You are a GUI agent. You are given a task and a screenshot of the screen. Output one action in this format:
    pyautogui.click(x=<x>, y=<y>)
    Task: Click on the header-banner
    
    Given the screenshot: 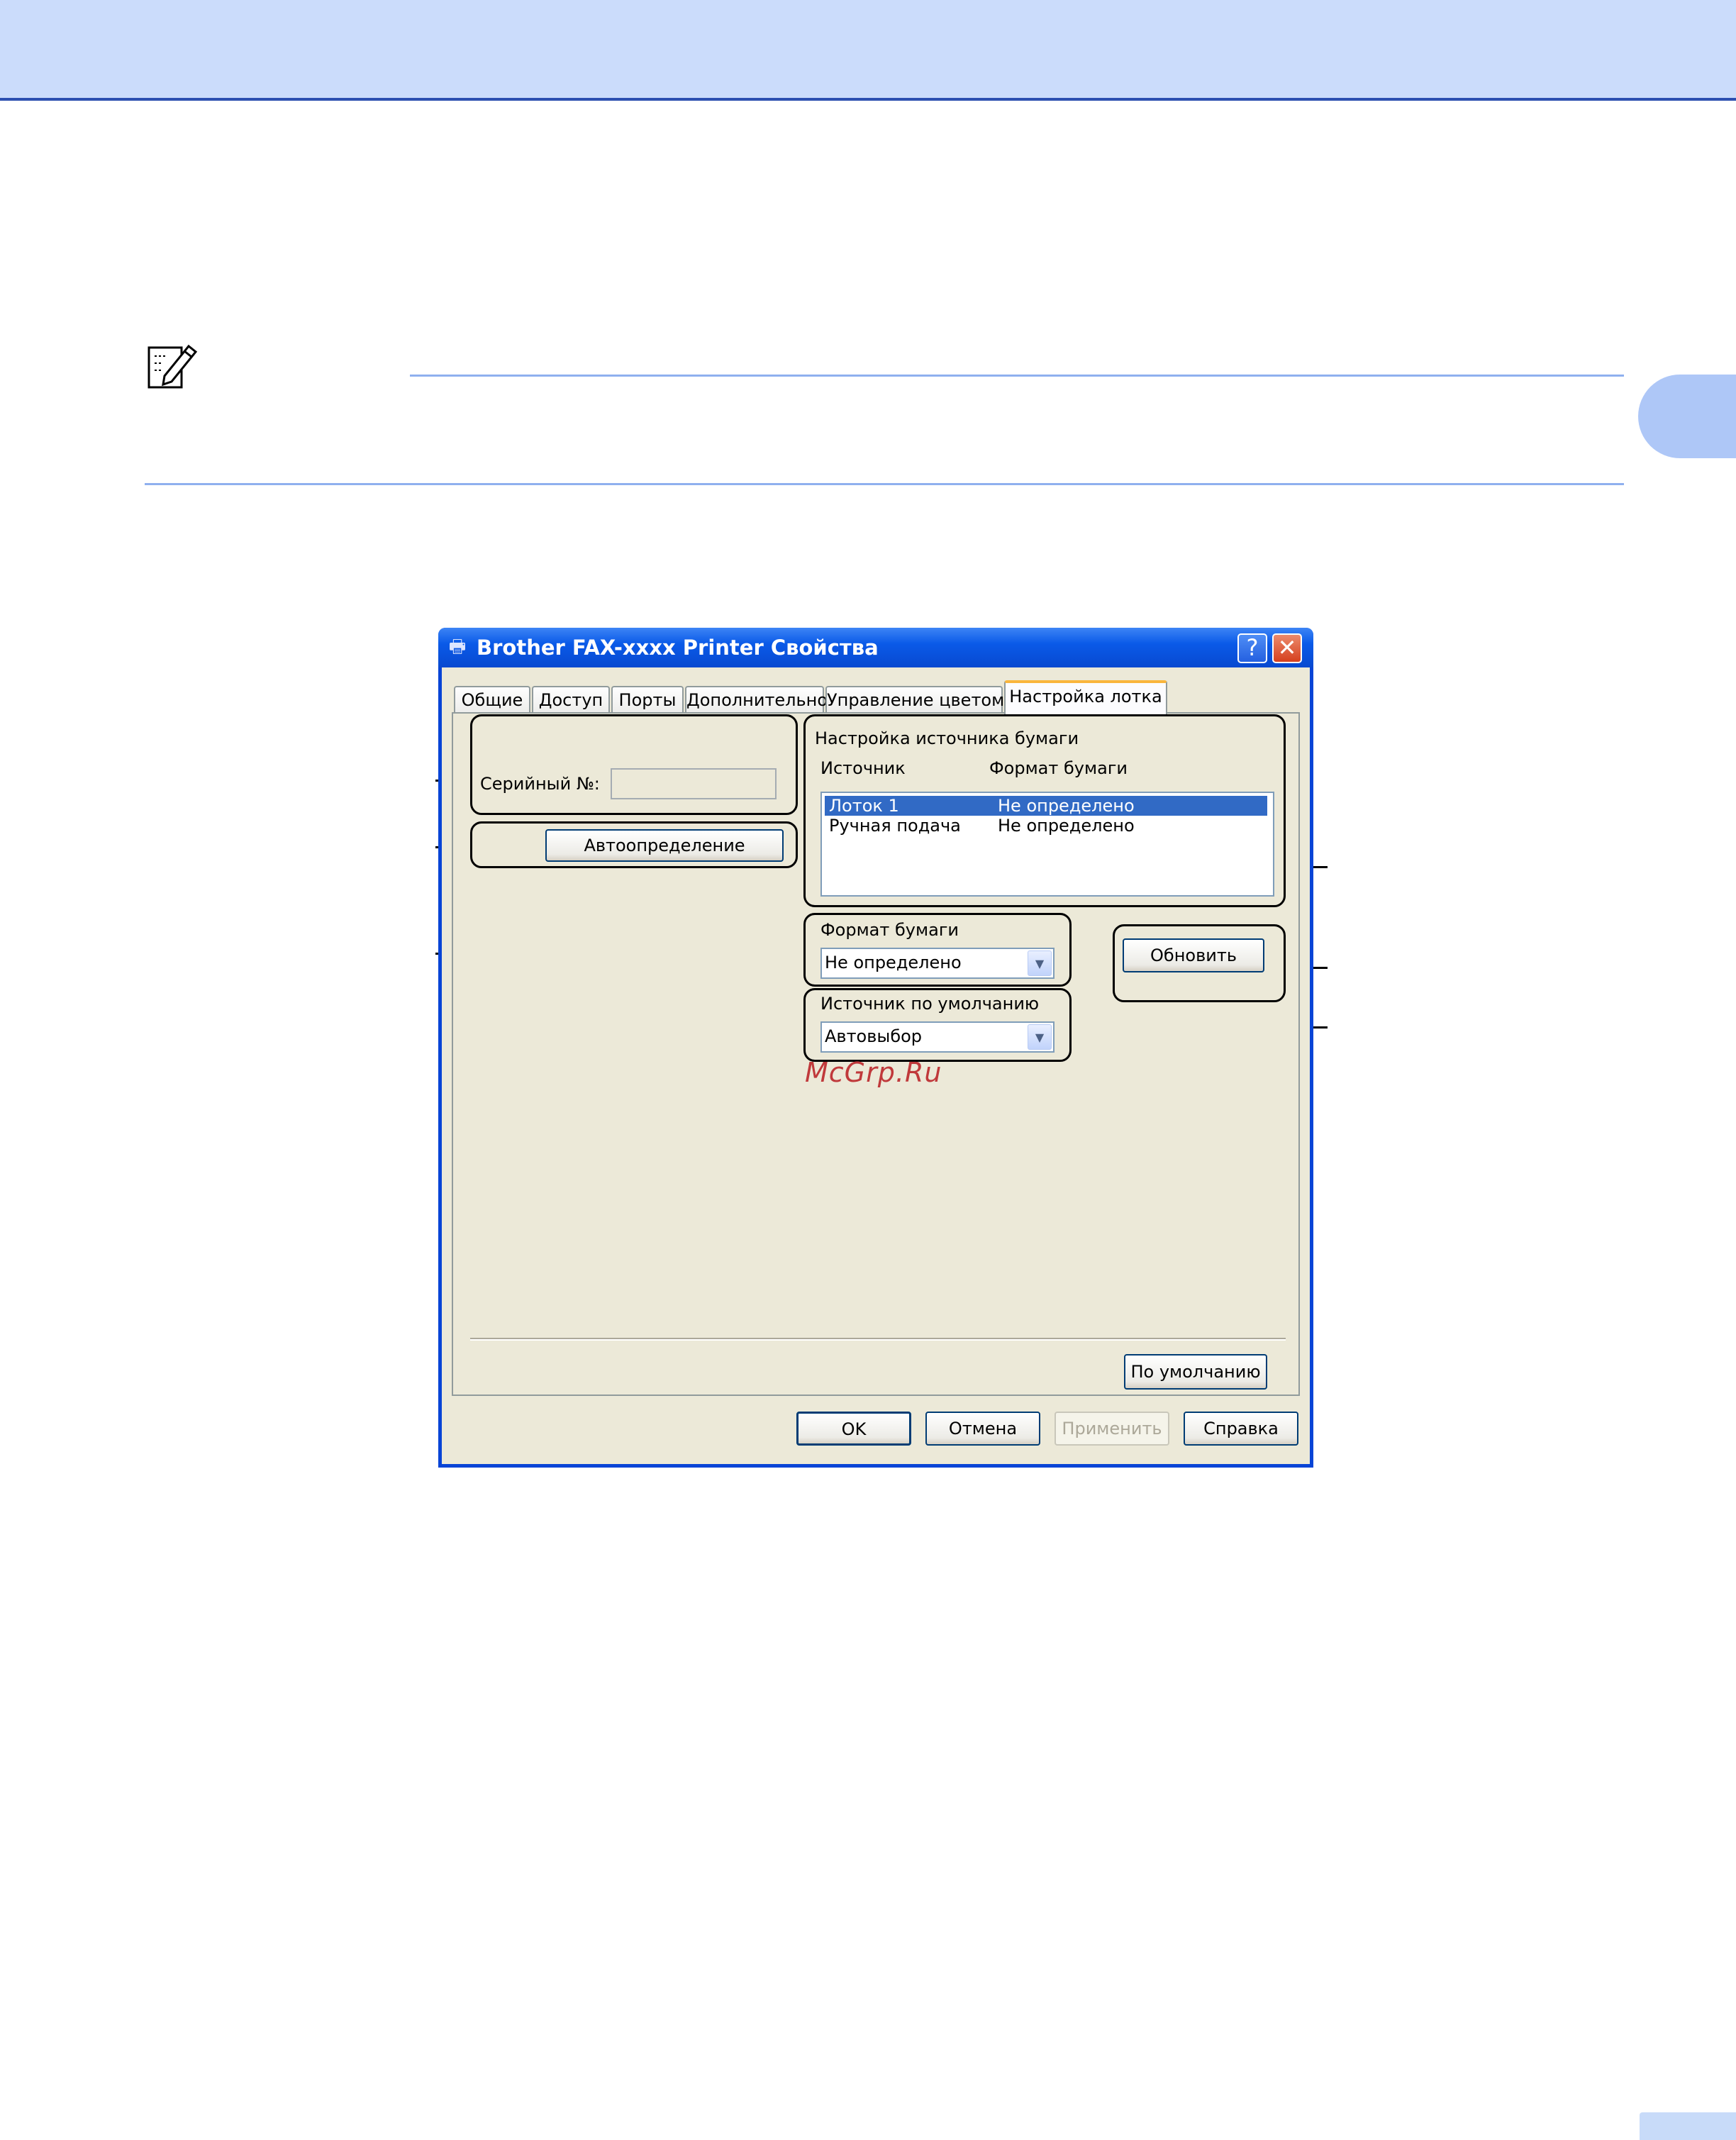 What is the action you would take?
    pyautogui.click(x=868, y=50)
    